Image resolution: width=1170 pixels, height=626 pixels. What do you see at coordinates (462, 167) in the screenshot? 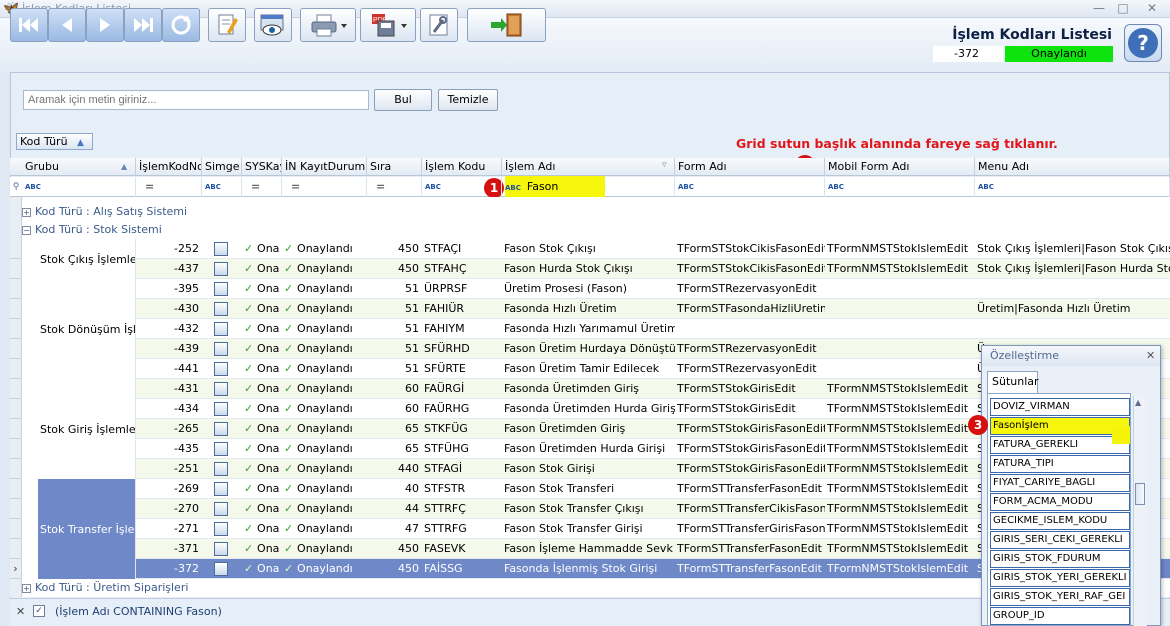
I see `column-header-islem-kodu: İşlem Kodu` at bounding box center [462, 167].